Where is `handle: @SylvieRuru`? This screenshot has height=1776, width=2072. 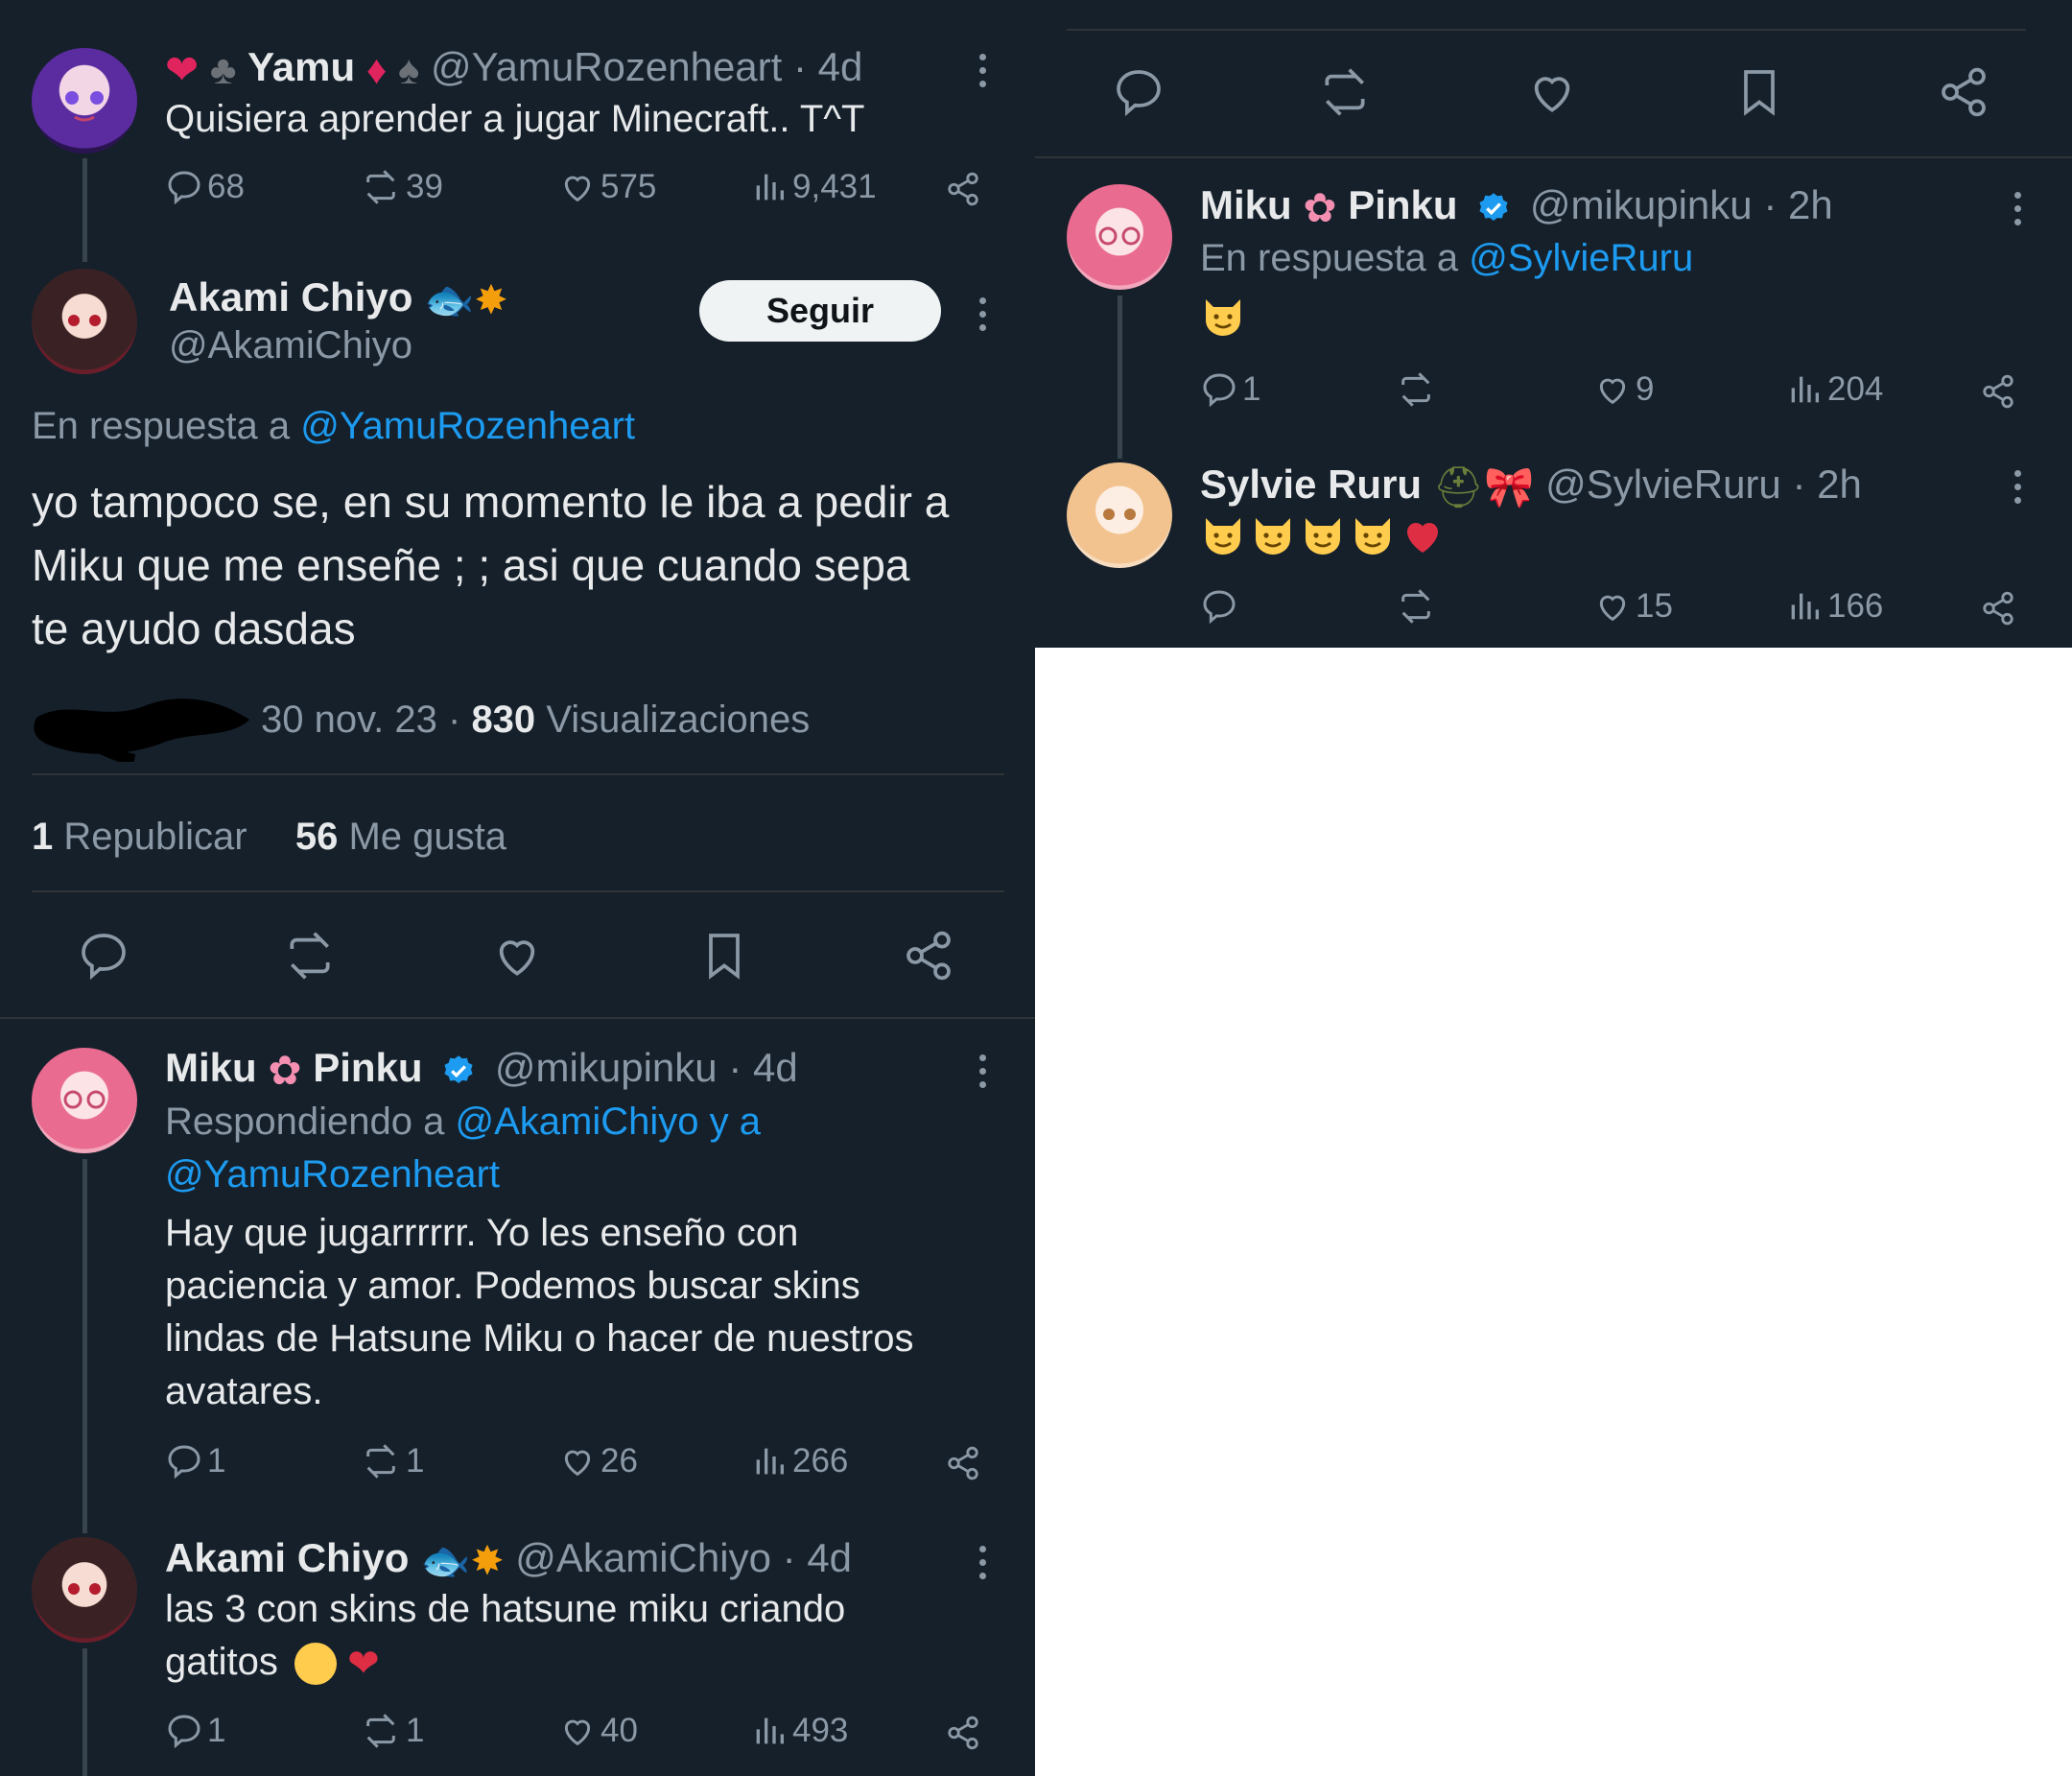
handle: @SylvieRuru is located at coordinates (1663, 485).